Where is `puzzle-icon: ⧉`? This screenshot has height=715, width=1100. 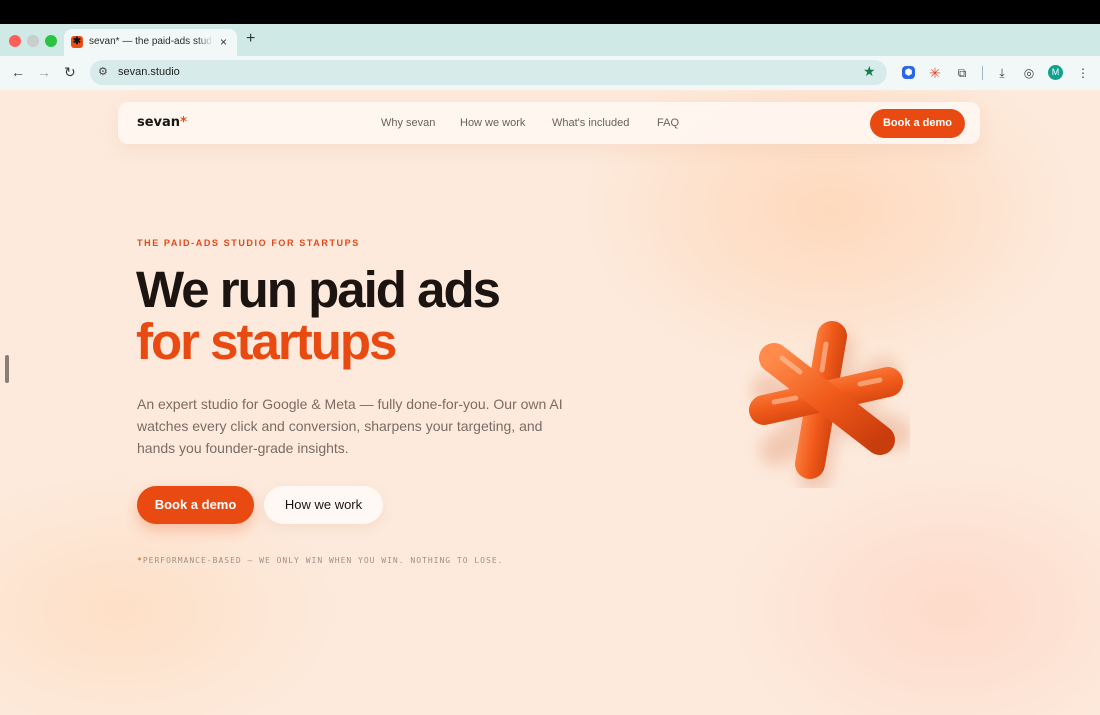
puzzle-icon: ⧉ is located at coordinates (962, 73).